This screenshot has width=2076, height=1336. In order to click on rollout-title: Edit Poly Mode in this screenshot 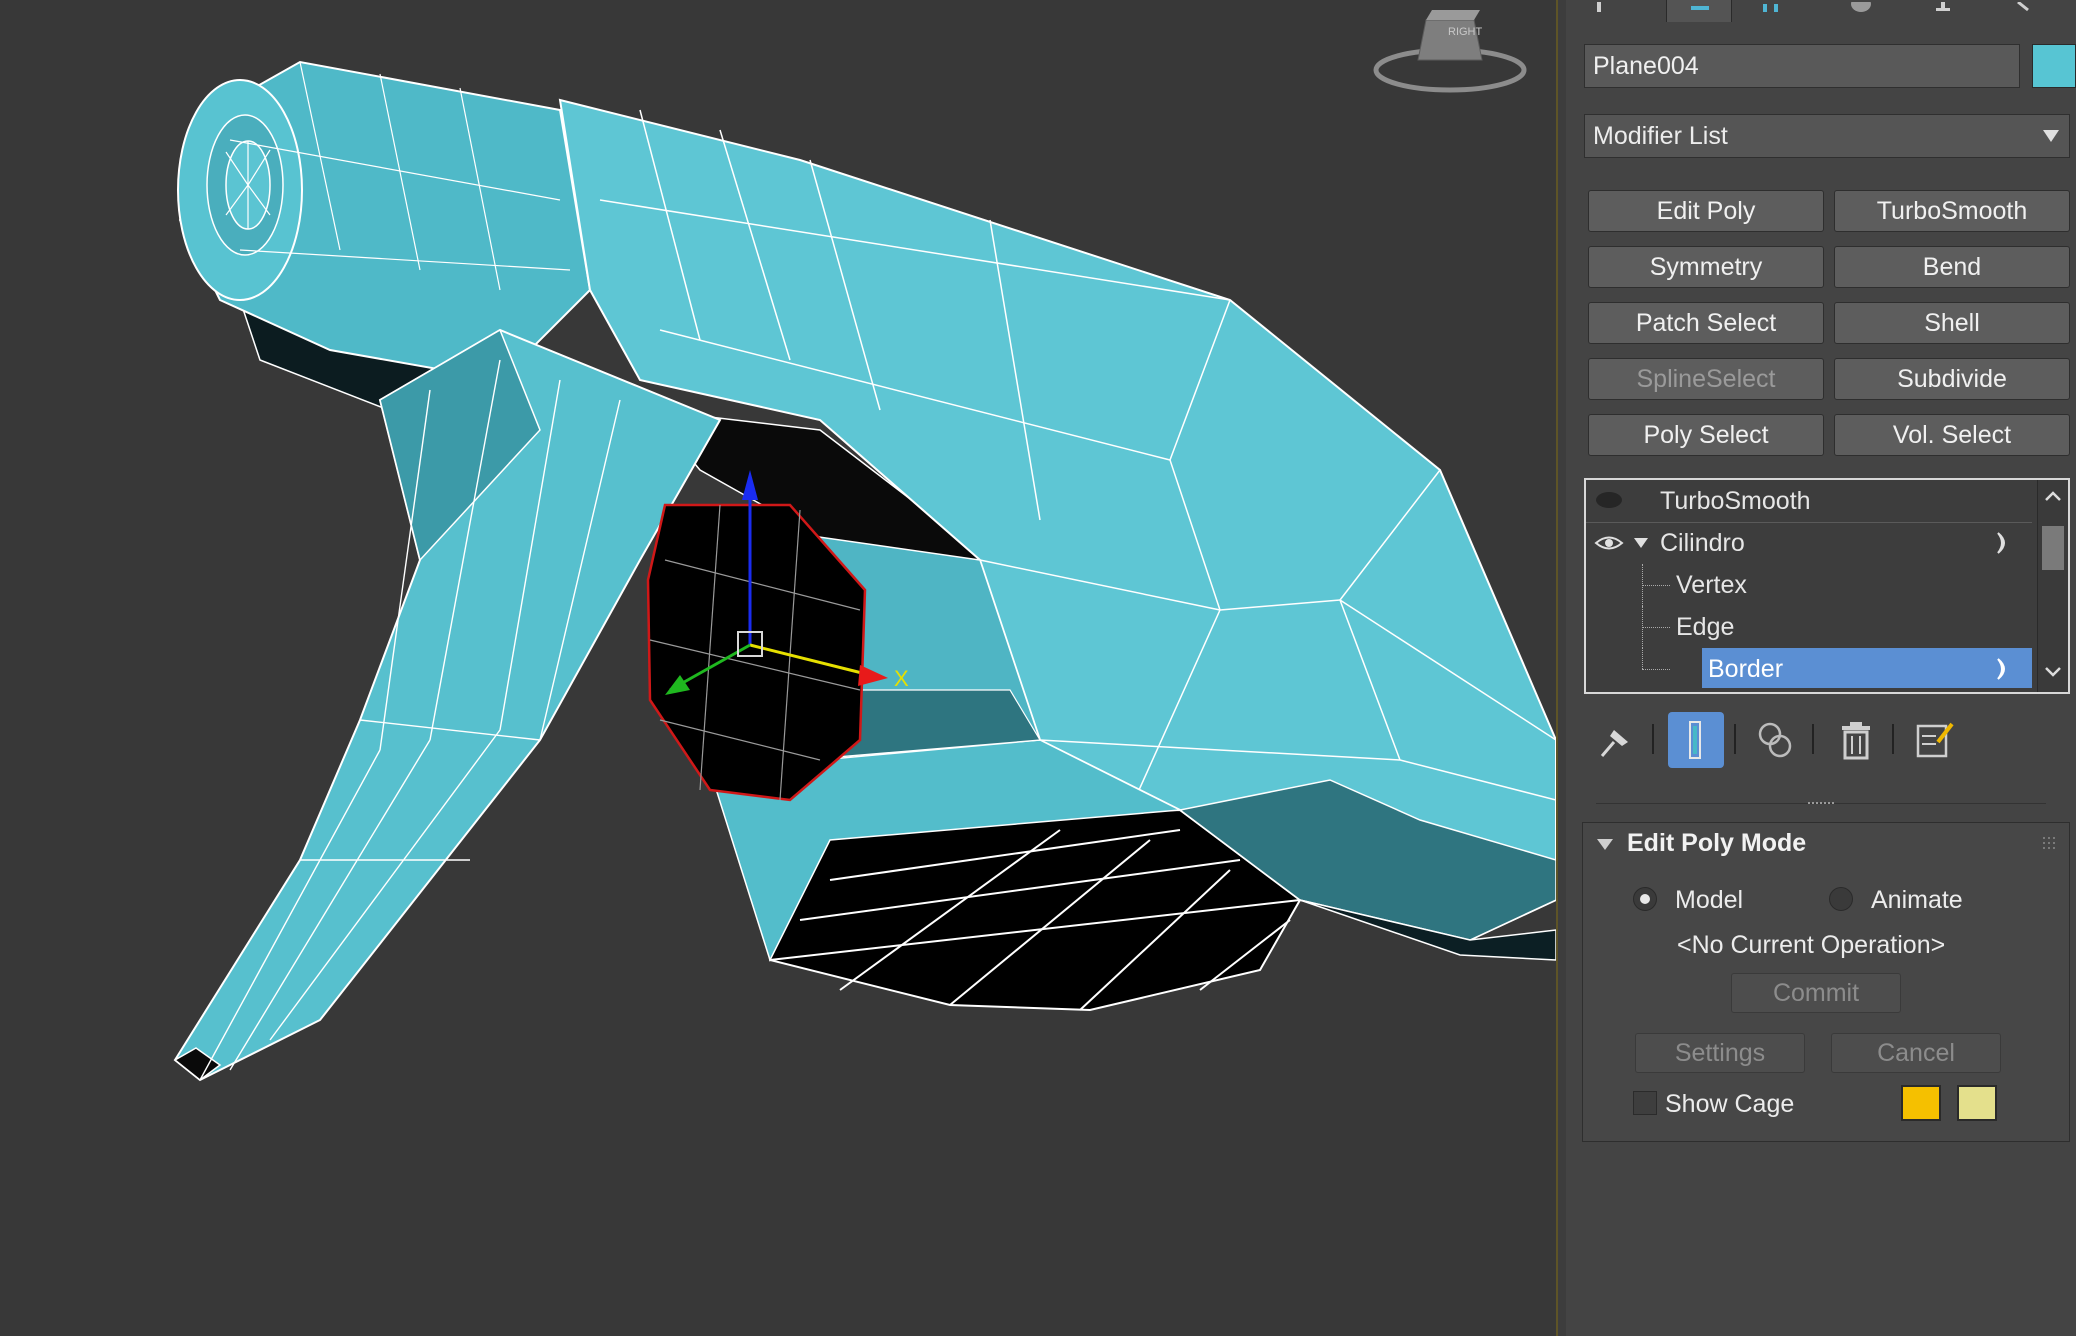, I will do `click(1716, 843)`.